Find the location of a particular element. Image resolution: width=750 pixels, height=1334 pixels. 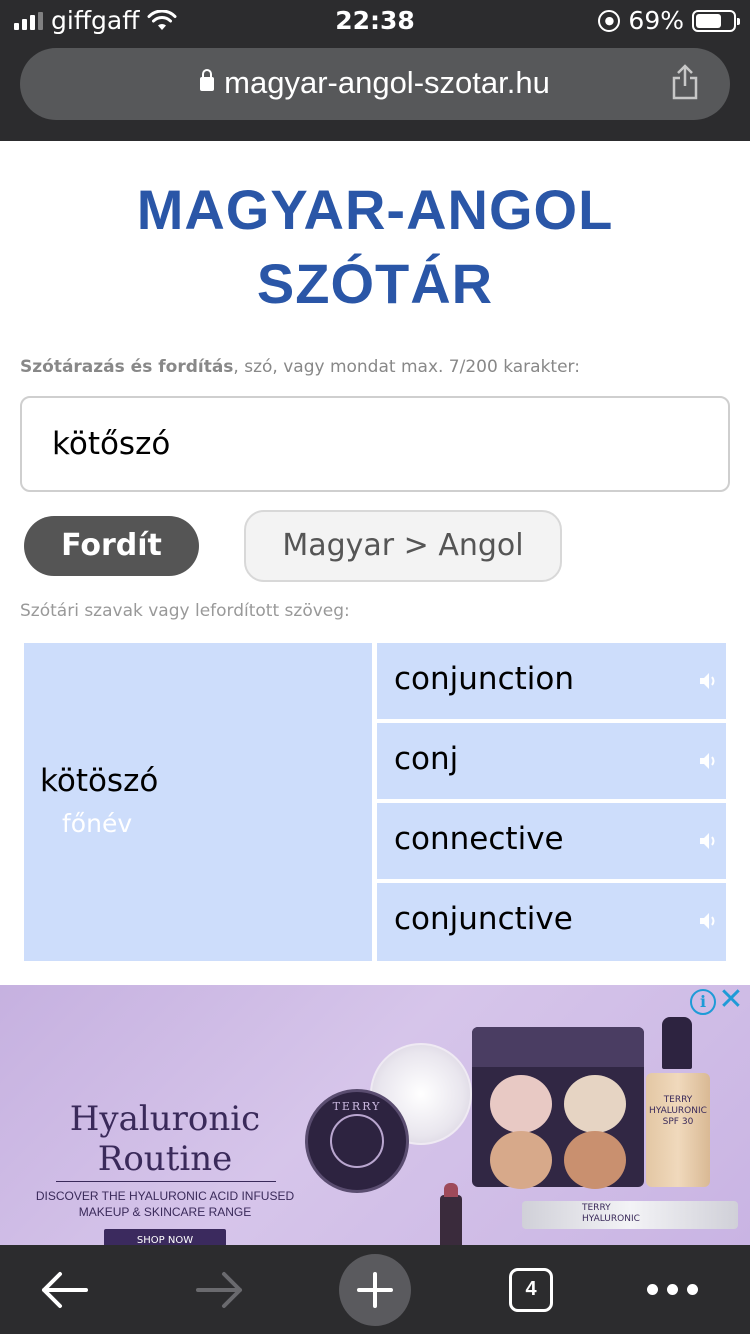

battery-icon is located at coordinates (716, 20).